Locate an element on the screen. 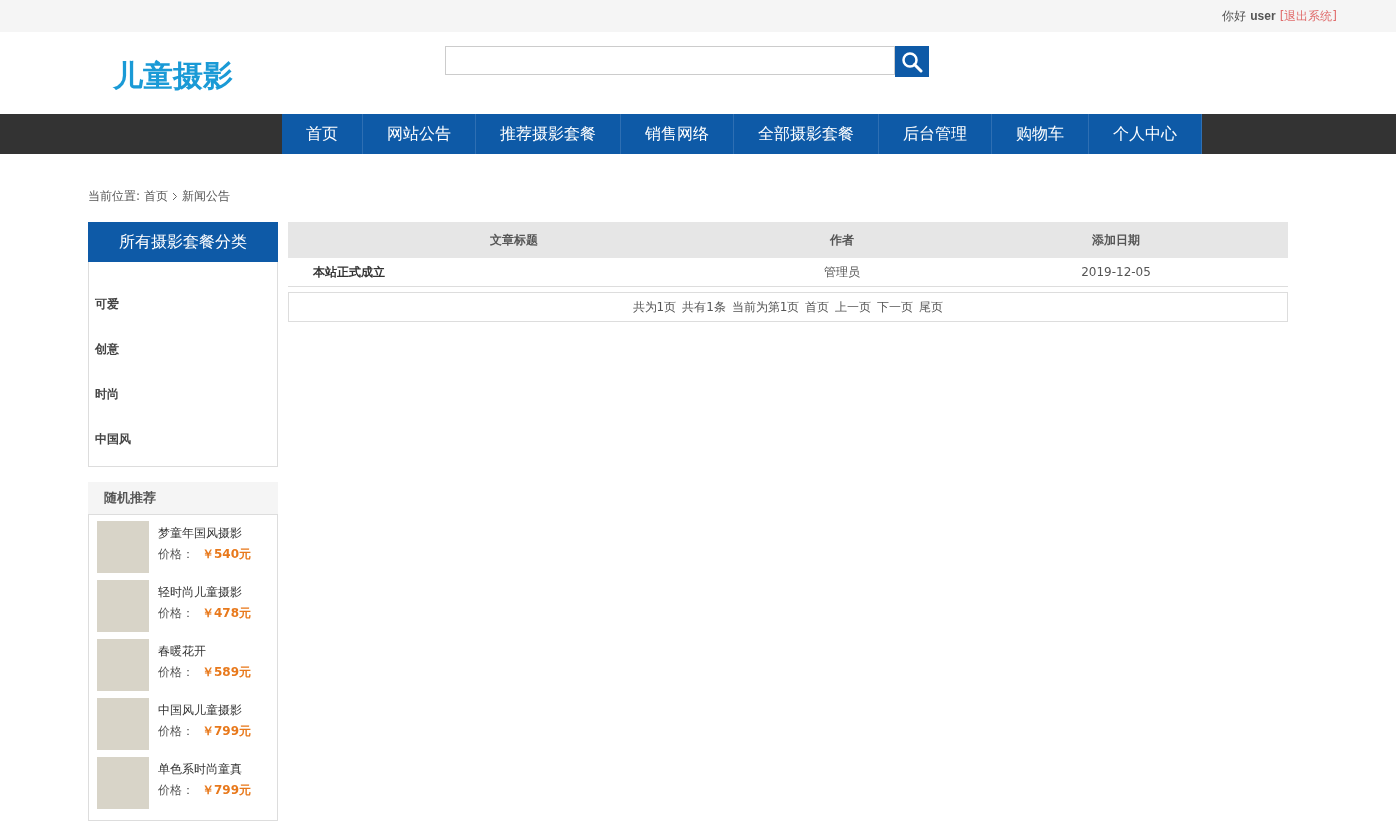 Image resolution: width=1396 pixels, height=836 pixels. price-text: ￥589元 is located at coordinates (227, 672).